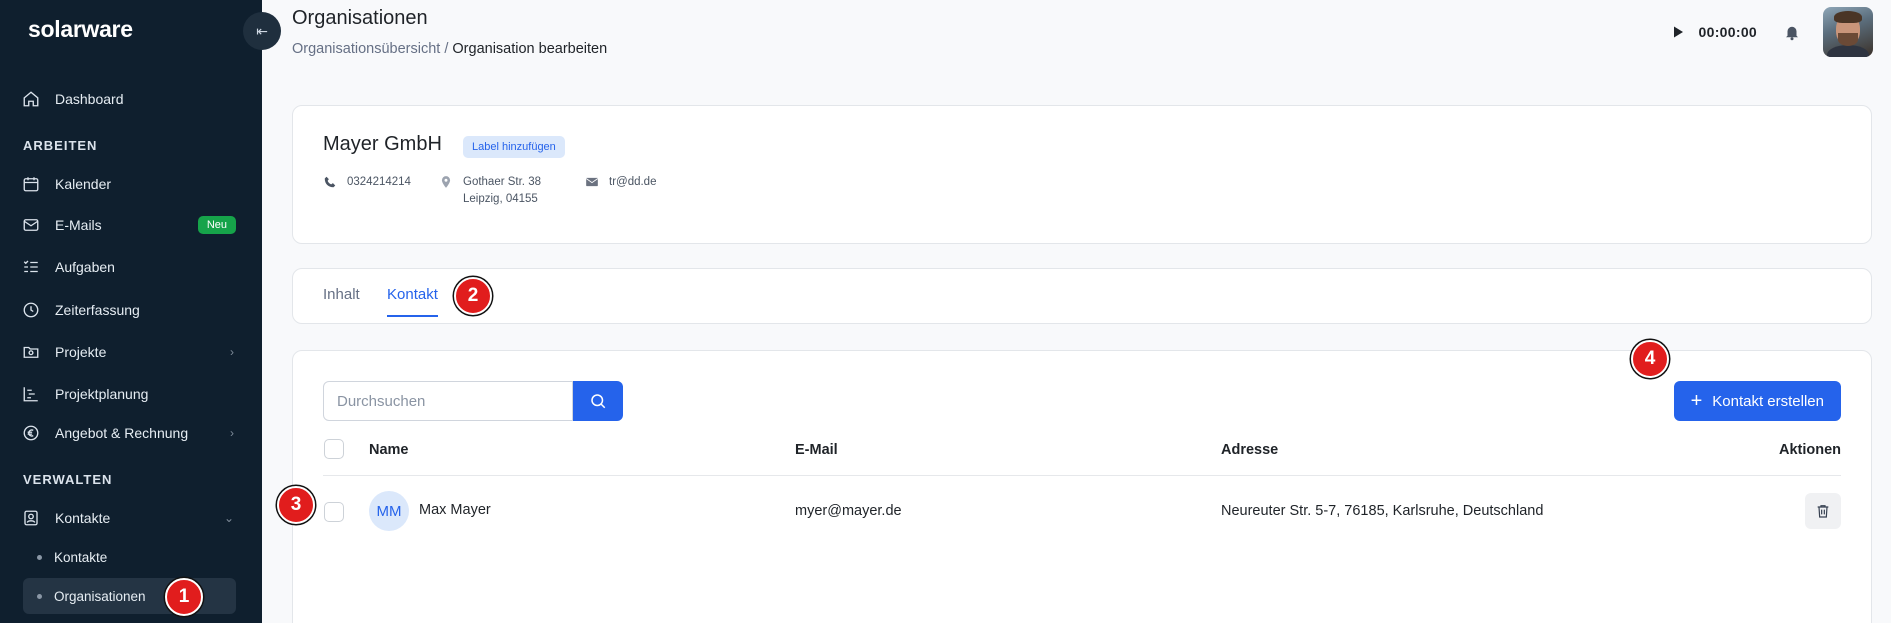 The image size is (1891, 623). What do you see at coordinates (389, 511) in the screenshot?
I see `contact-initials-avatar: MM` at bounding box center [389, 511].